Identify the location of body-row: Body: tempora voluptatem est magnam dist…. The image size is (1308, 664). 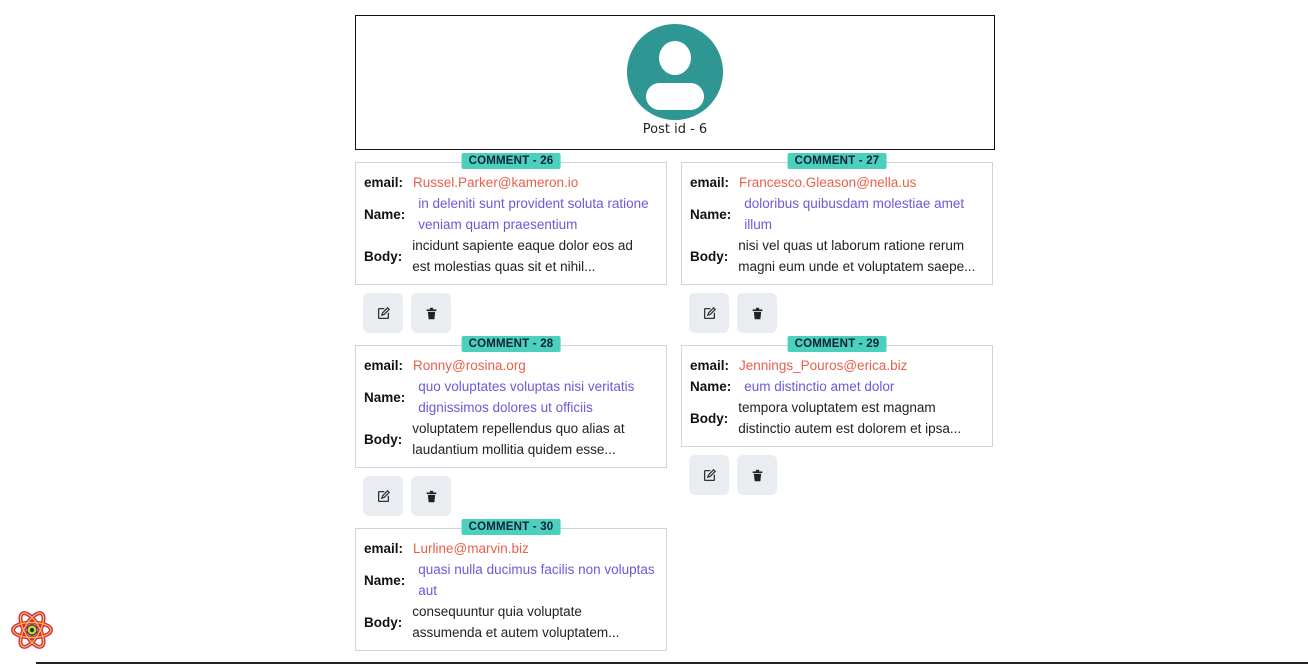
(834, 418).